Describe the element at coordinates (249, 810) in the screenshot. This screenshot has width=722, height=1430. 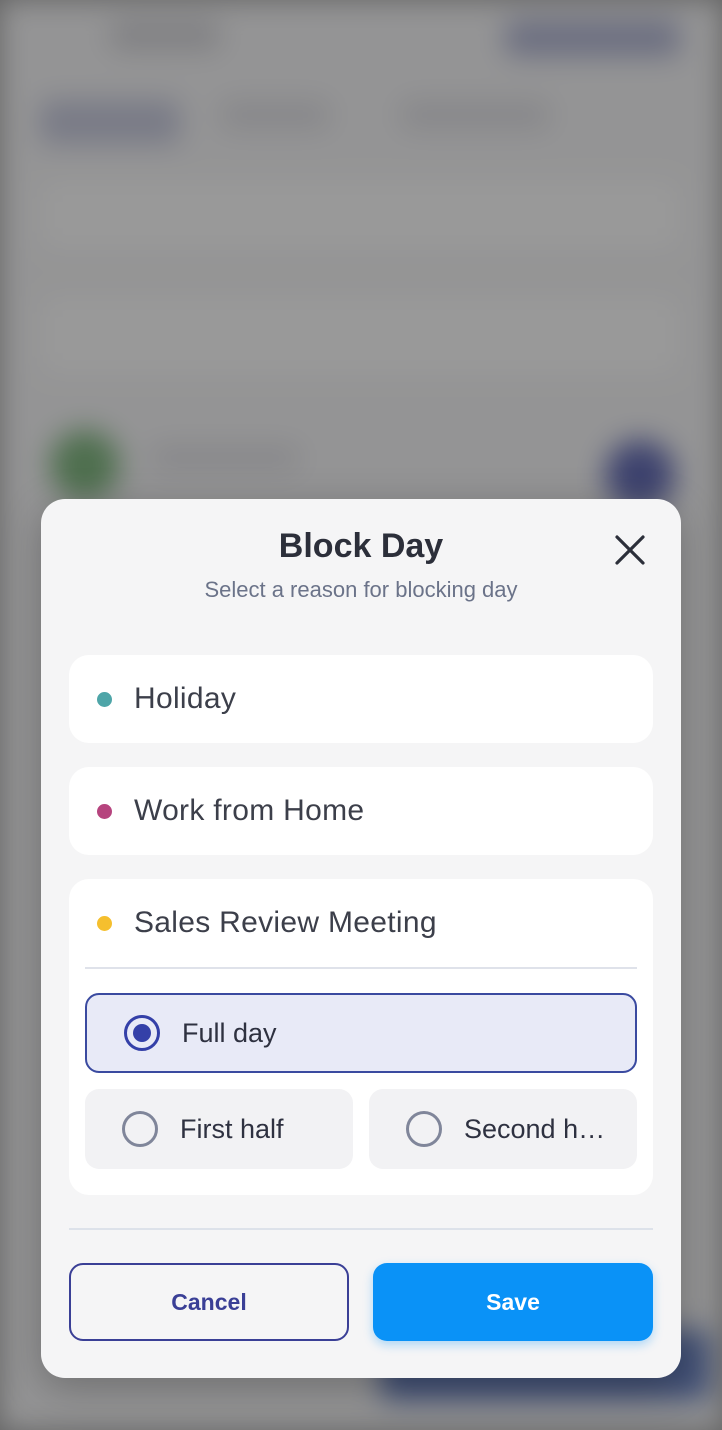
I see `option-label: Work from Home` at that location.